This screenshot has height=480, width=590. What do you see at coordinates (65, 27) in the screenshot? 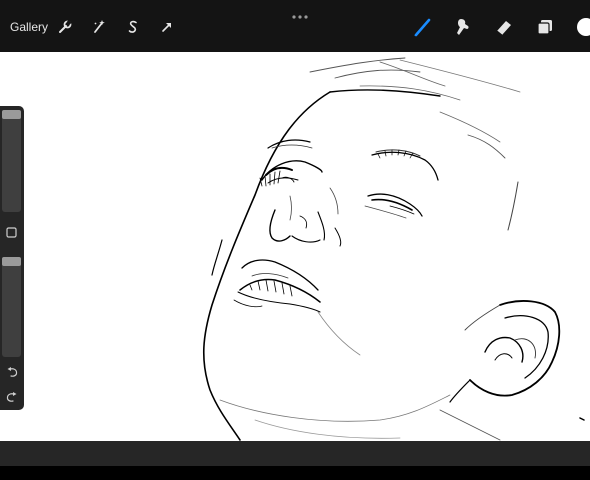
I see `wrench-icon` at bounding box center [65, 27].